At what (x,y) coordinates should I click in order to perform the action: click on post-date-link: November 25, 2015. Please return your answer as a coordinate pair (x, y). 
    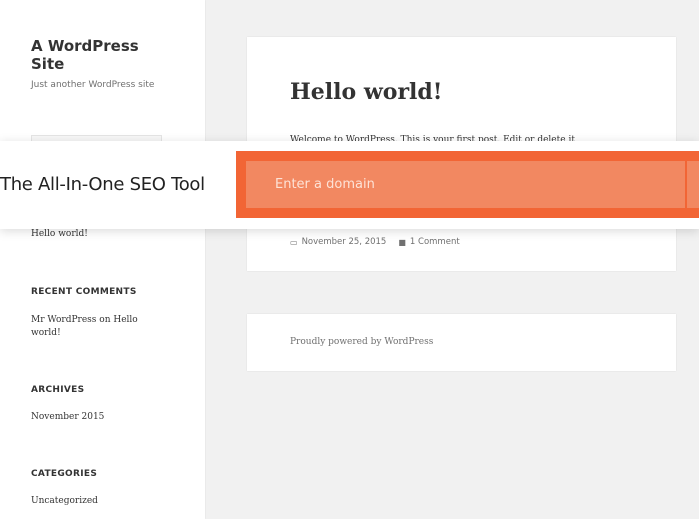
    Looking at the image, I should click on (344, 242).